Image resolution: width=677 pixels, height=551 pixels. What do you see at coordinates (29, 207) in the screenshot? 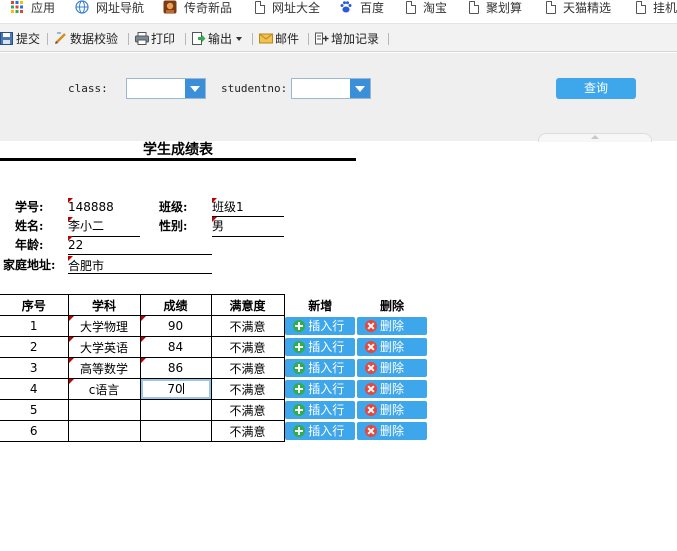
I see `student-no-label: 学号:` at bounding box center [29, 207].